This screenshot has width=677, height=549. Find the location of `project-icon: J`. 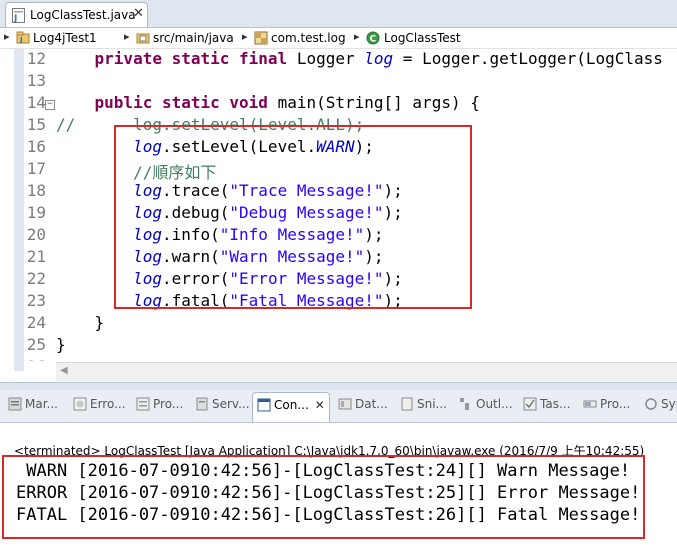

project-icon: J is located at coordinates (23, 37).